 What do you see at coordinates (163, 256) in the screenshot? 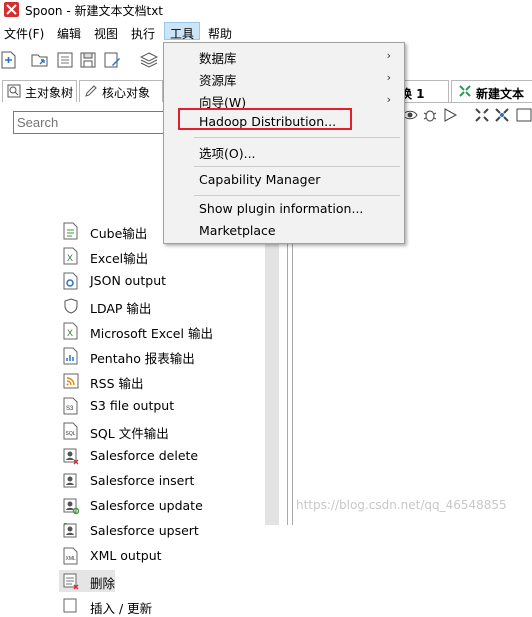
I see `list-item: X Excel输出` at bounding box center [163, 256].